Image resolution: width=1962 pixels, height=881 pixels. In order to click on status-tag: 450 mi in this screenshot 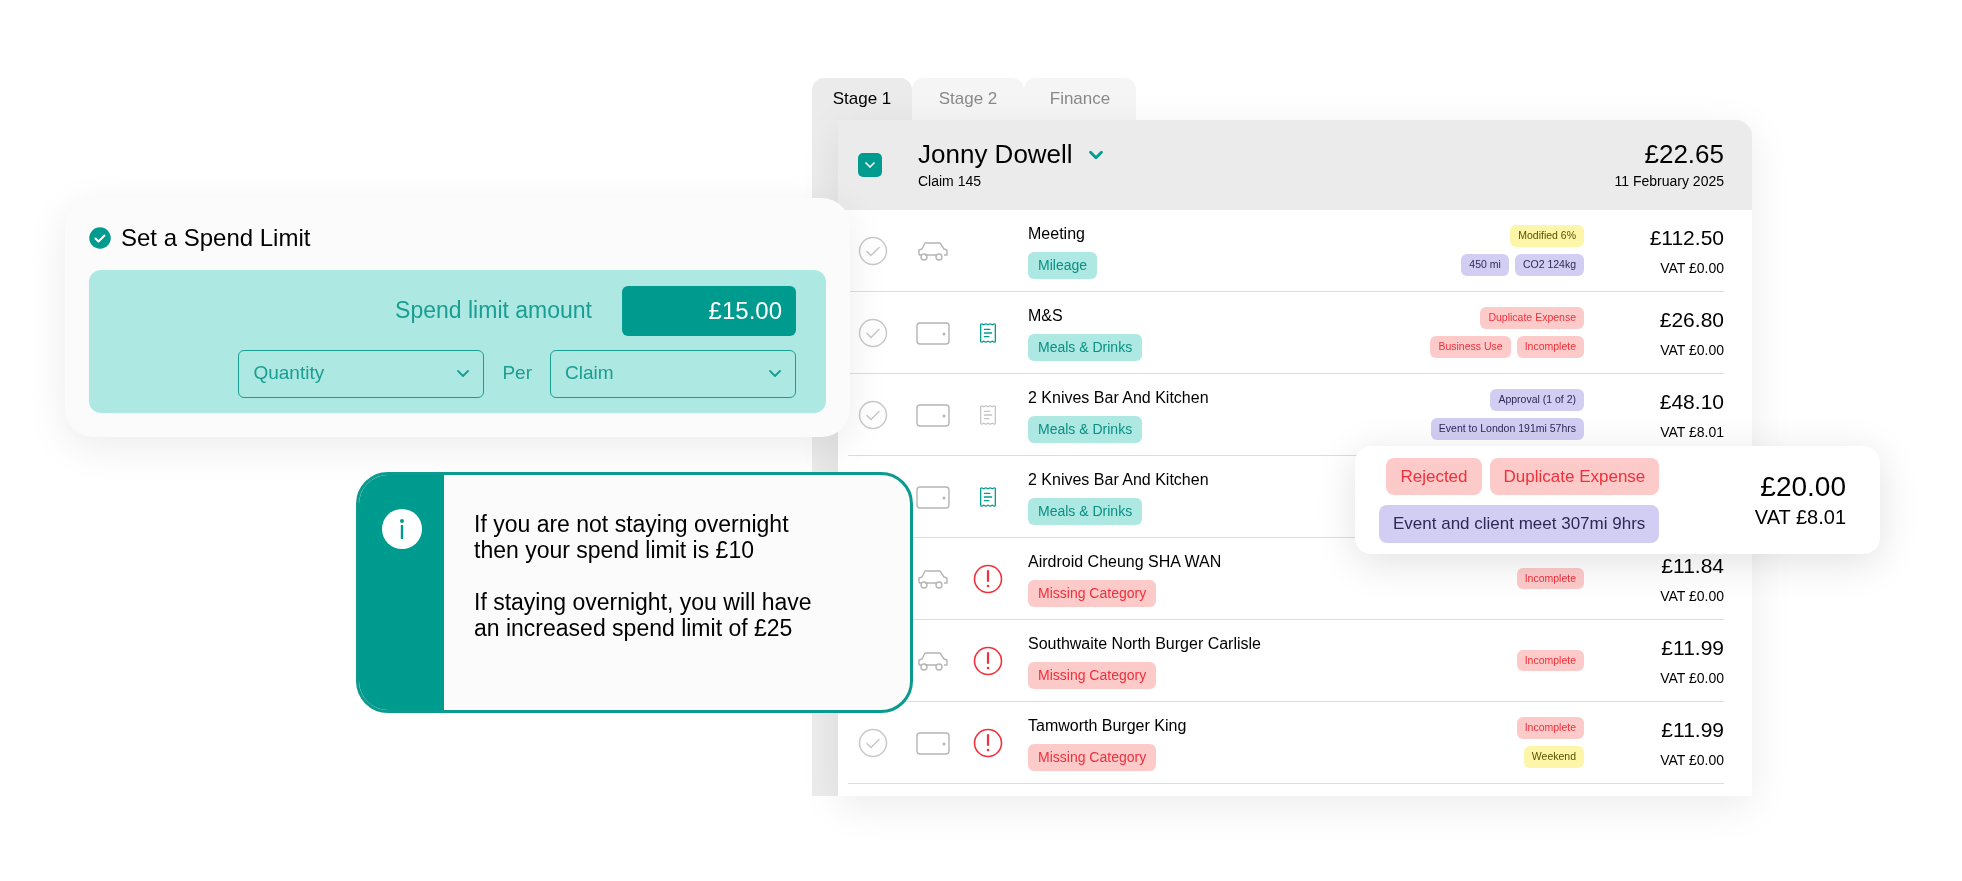, I will do `click(1485, 265)`.